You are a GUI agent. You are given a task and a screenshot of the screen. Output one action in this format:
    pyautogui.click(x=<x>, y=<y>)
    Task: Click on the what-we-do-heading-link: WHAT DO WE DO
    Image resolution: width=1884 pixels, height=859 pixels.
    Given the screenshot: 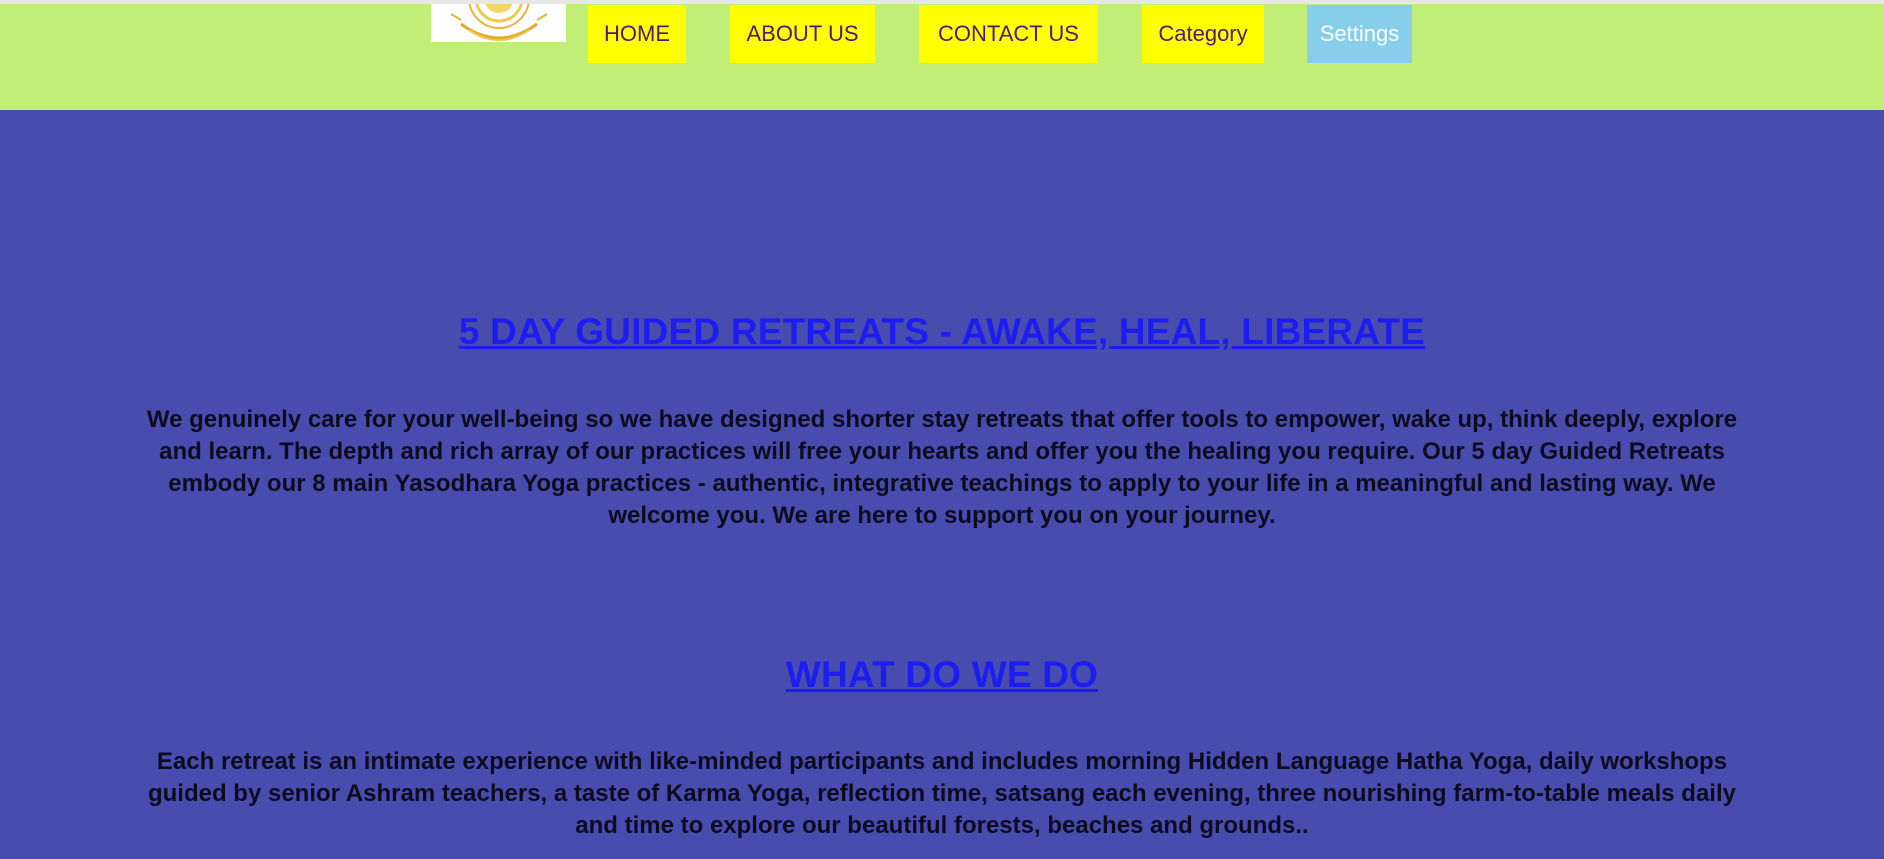 What is the action you would take?
    pyautogui.click(x=942, y=675)
    